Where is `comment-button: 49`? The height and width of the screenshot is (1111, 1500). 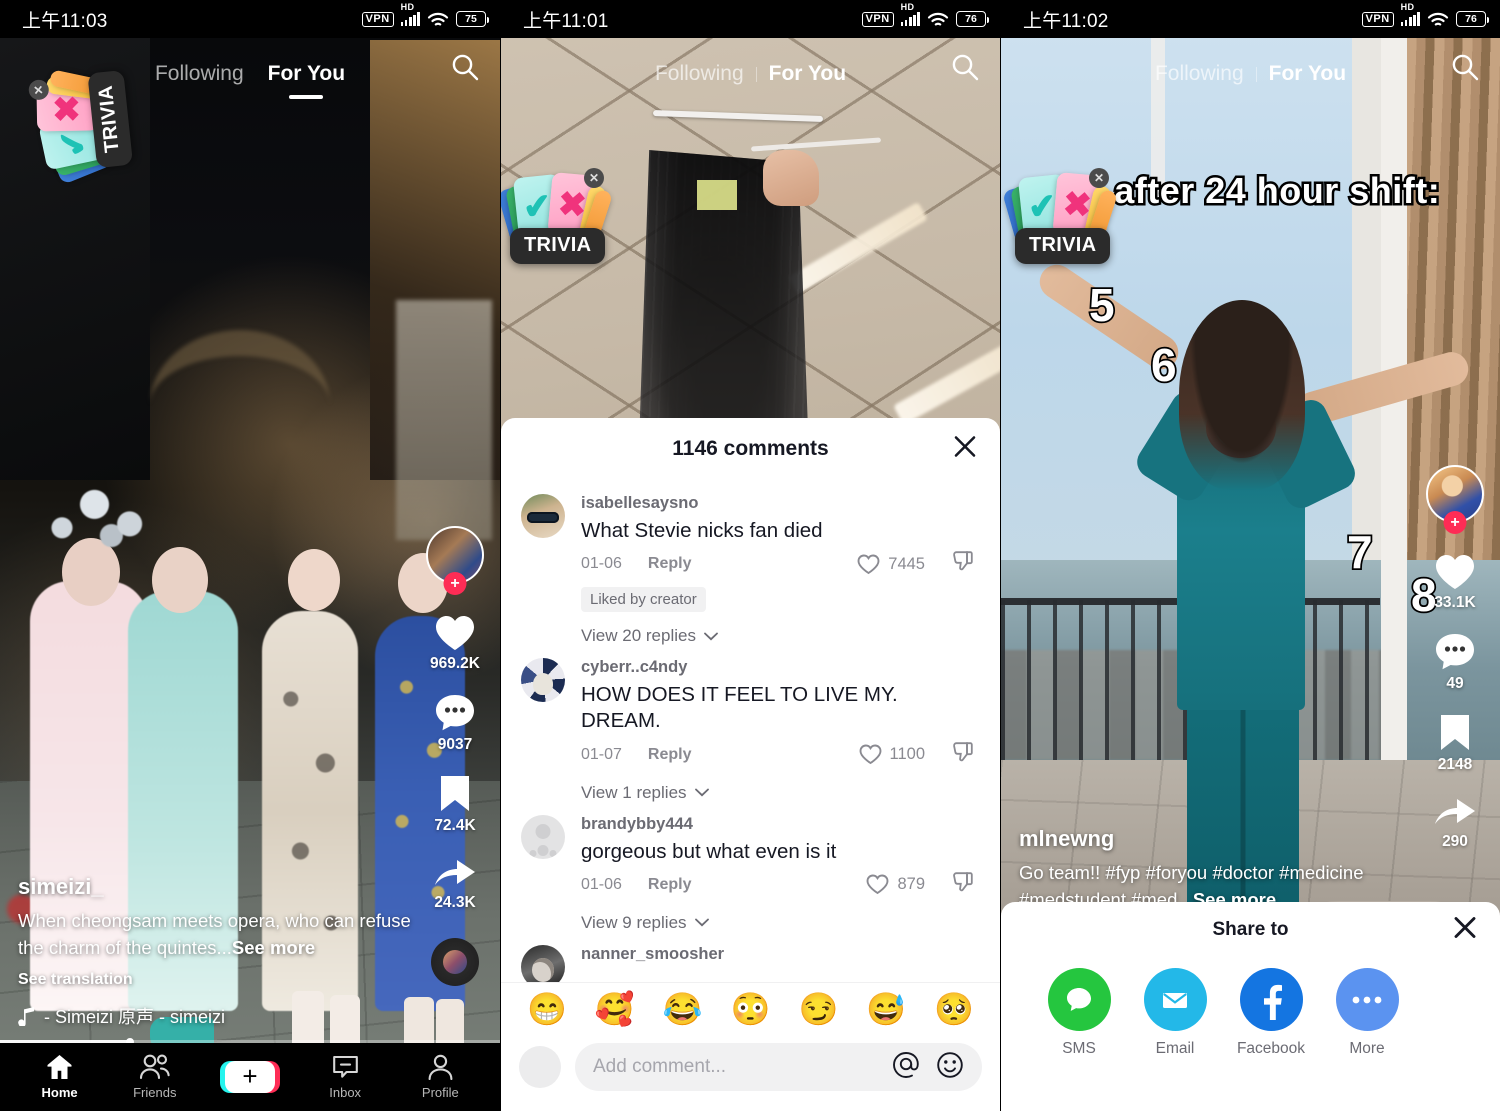
comment-button: 49 is located at coordinates (1455, 662).